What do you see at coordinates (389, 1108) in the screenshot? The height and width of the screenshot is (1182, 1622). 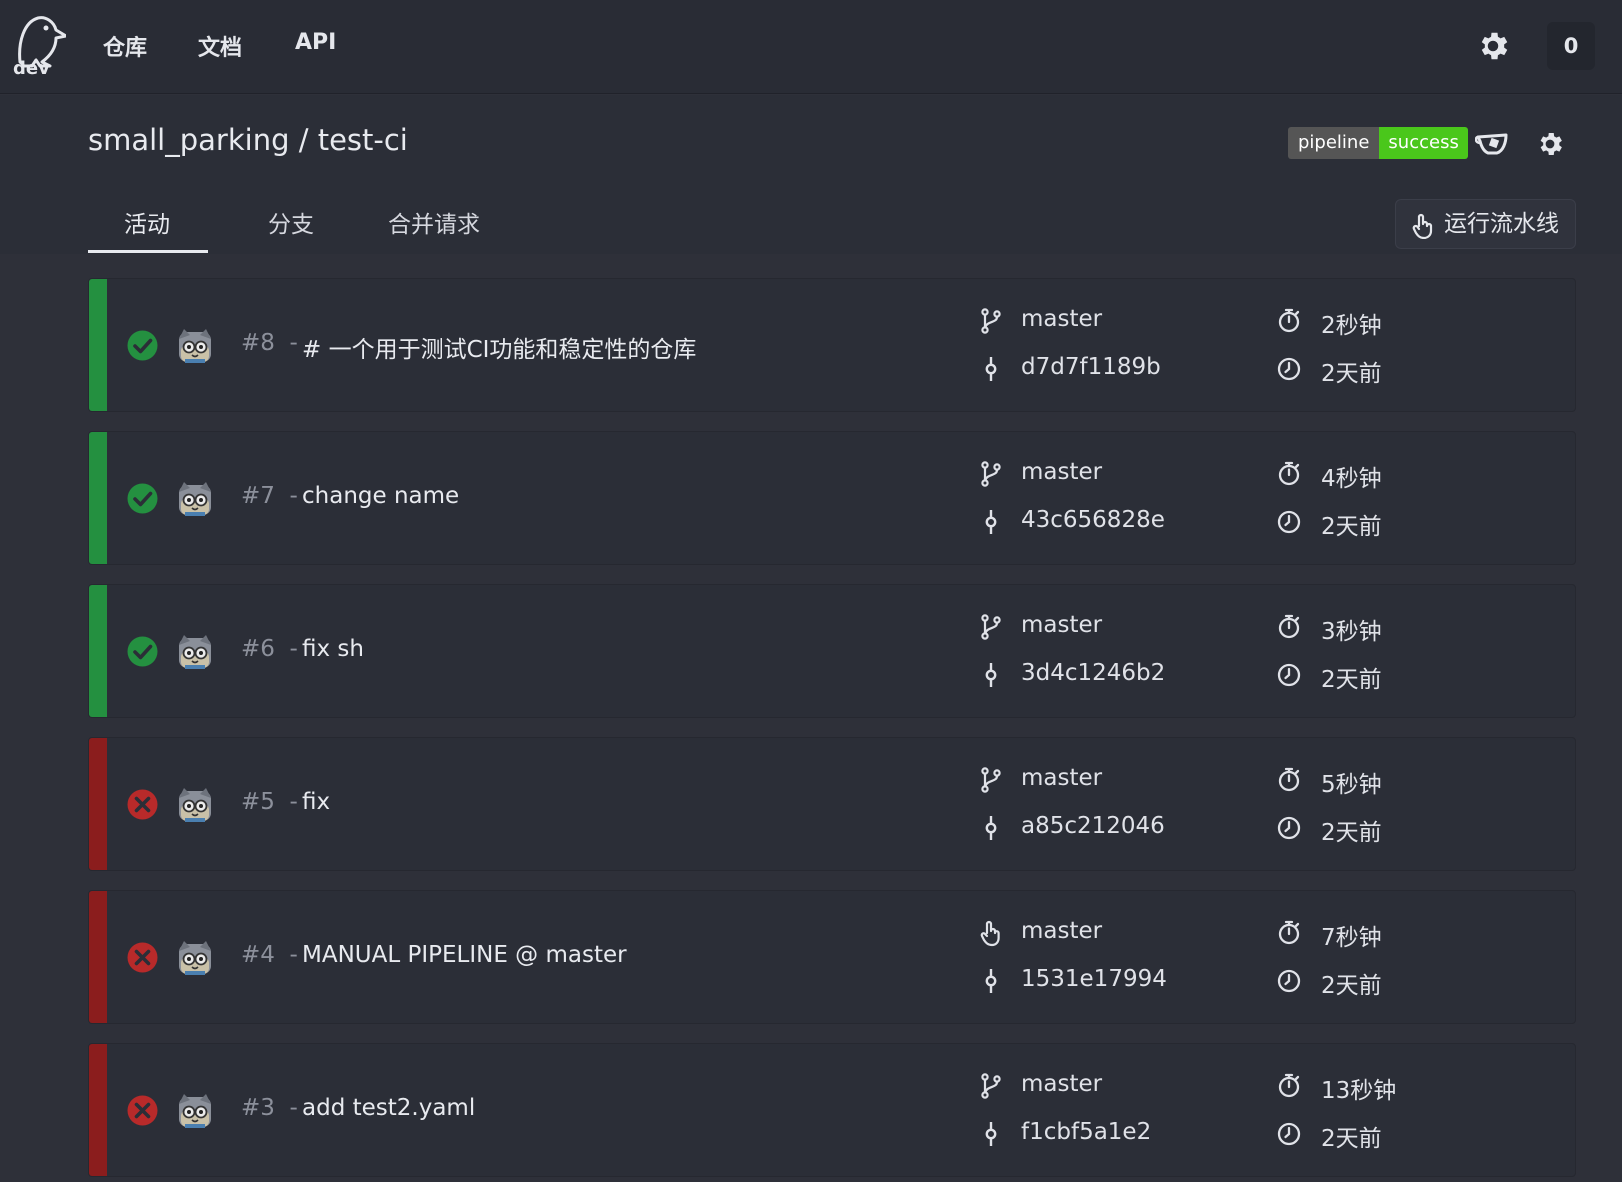 I see `pipeline-message: add test2.yaml` at bounding box center [389, 1108].